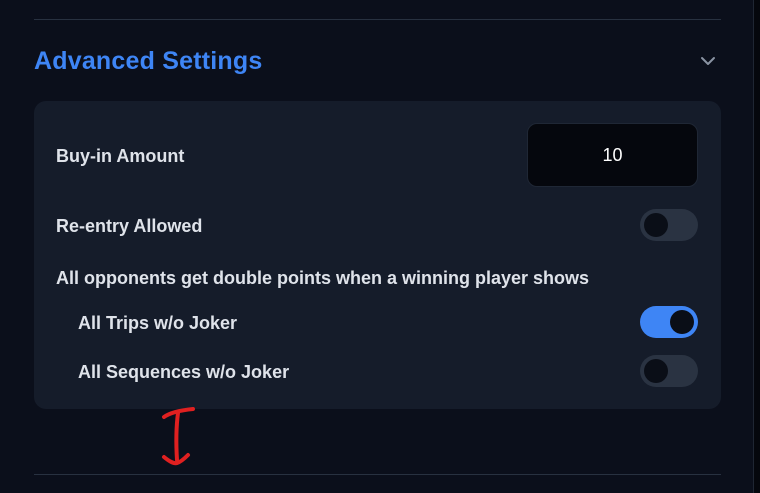 The image size is (760, 493). Describe the element at coordinates (756, 246) in the screenshot. I see `scrollbar-track` at that location.